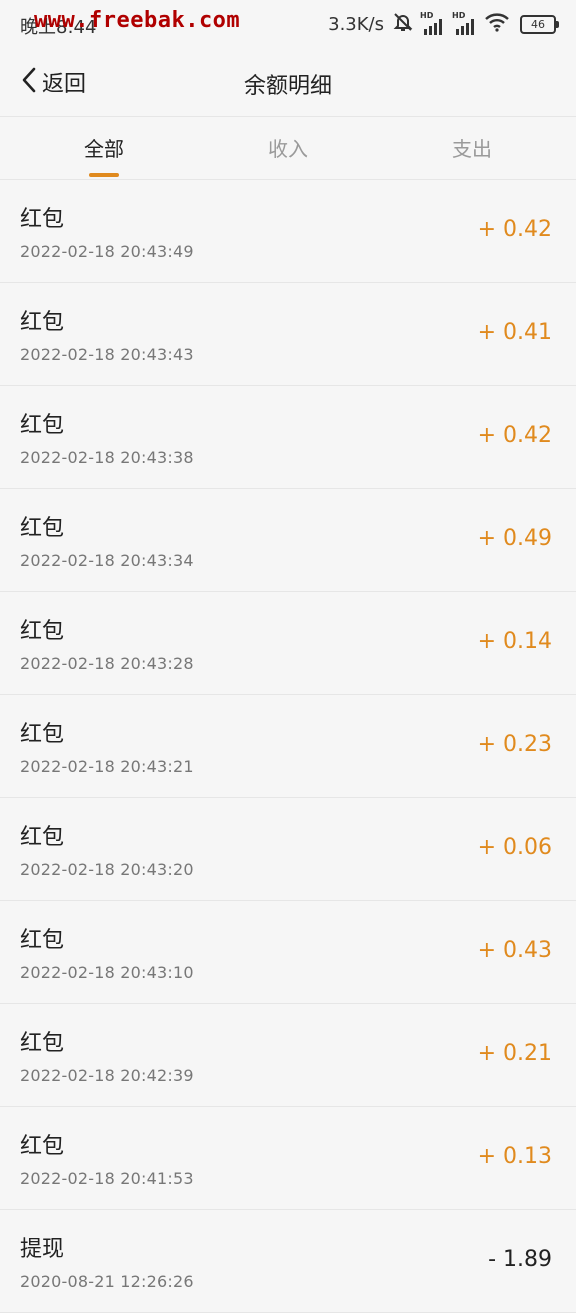 The image size is (576, 1313). Describe the element at coordinates (514, 1053) in the screenshot. I see `transaction-amount: + 0.21` at that location.